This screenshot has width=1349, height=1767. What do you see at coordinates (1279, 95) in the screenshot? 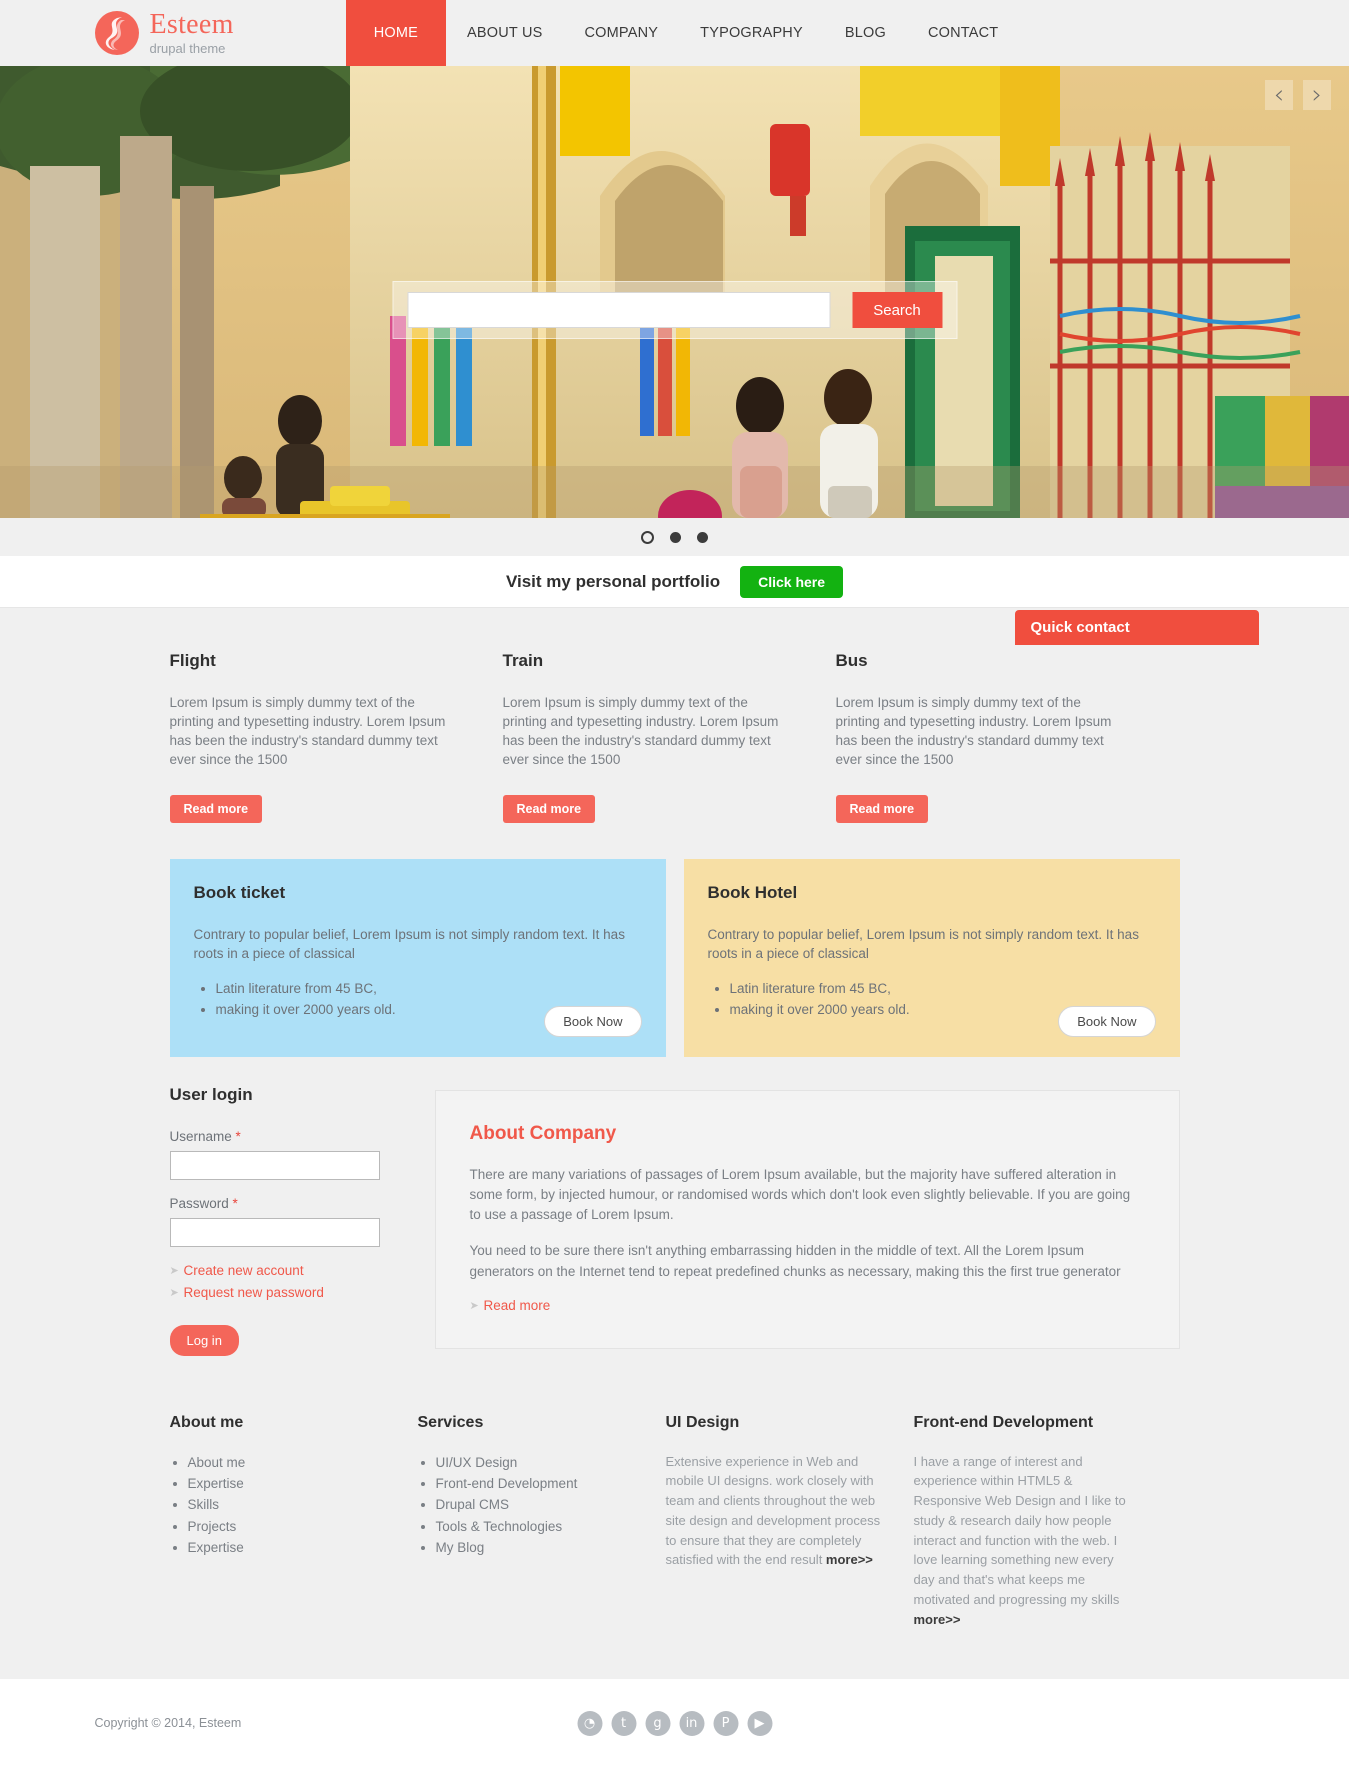
I see `slider-prev-icon: ‹` at bounding box center [1279, 95].